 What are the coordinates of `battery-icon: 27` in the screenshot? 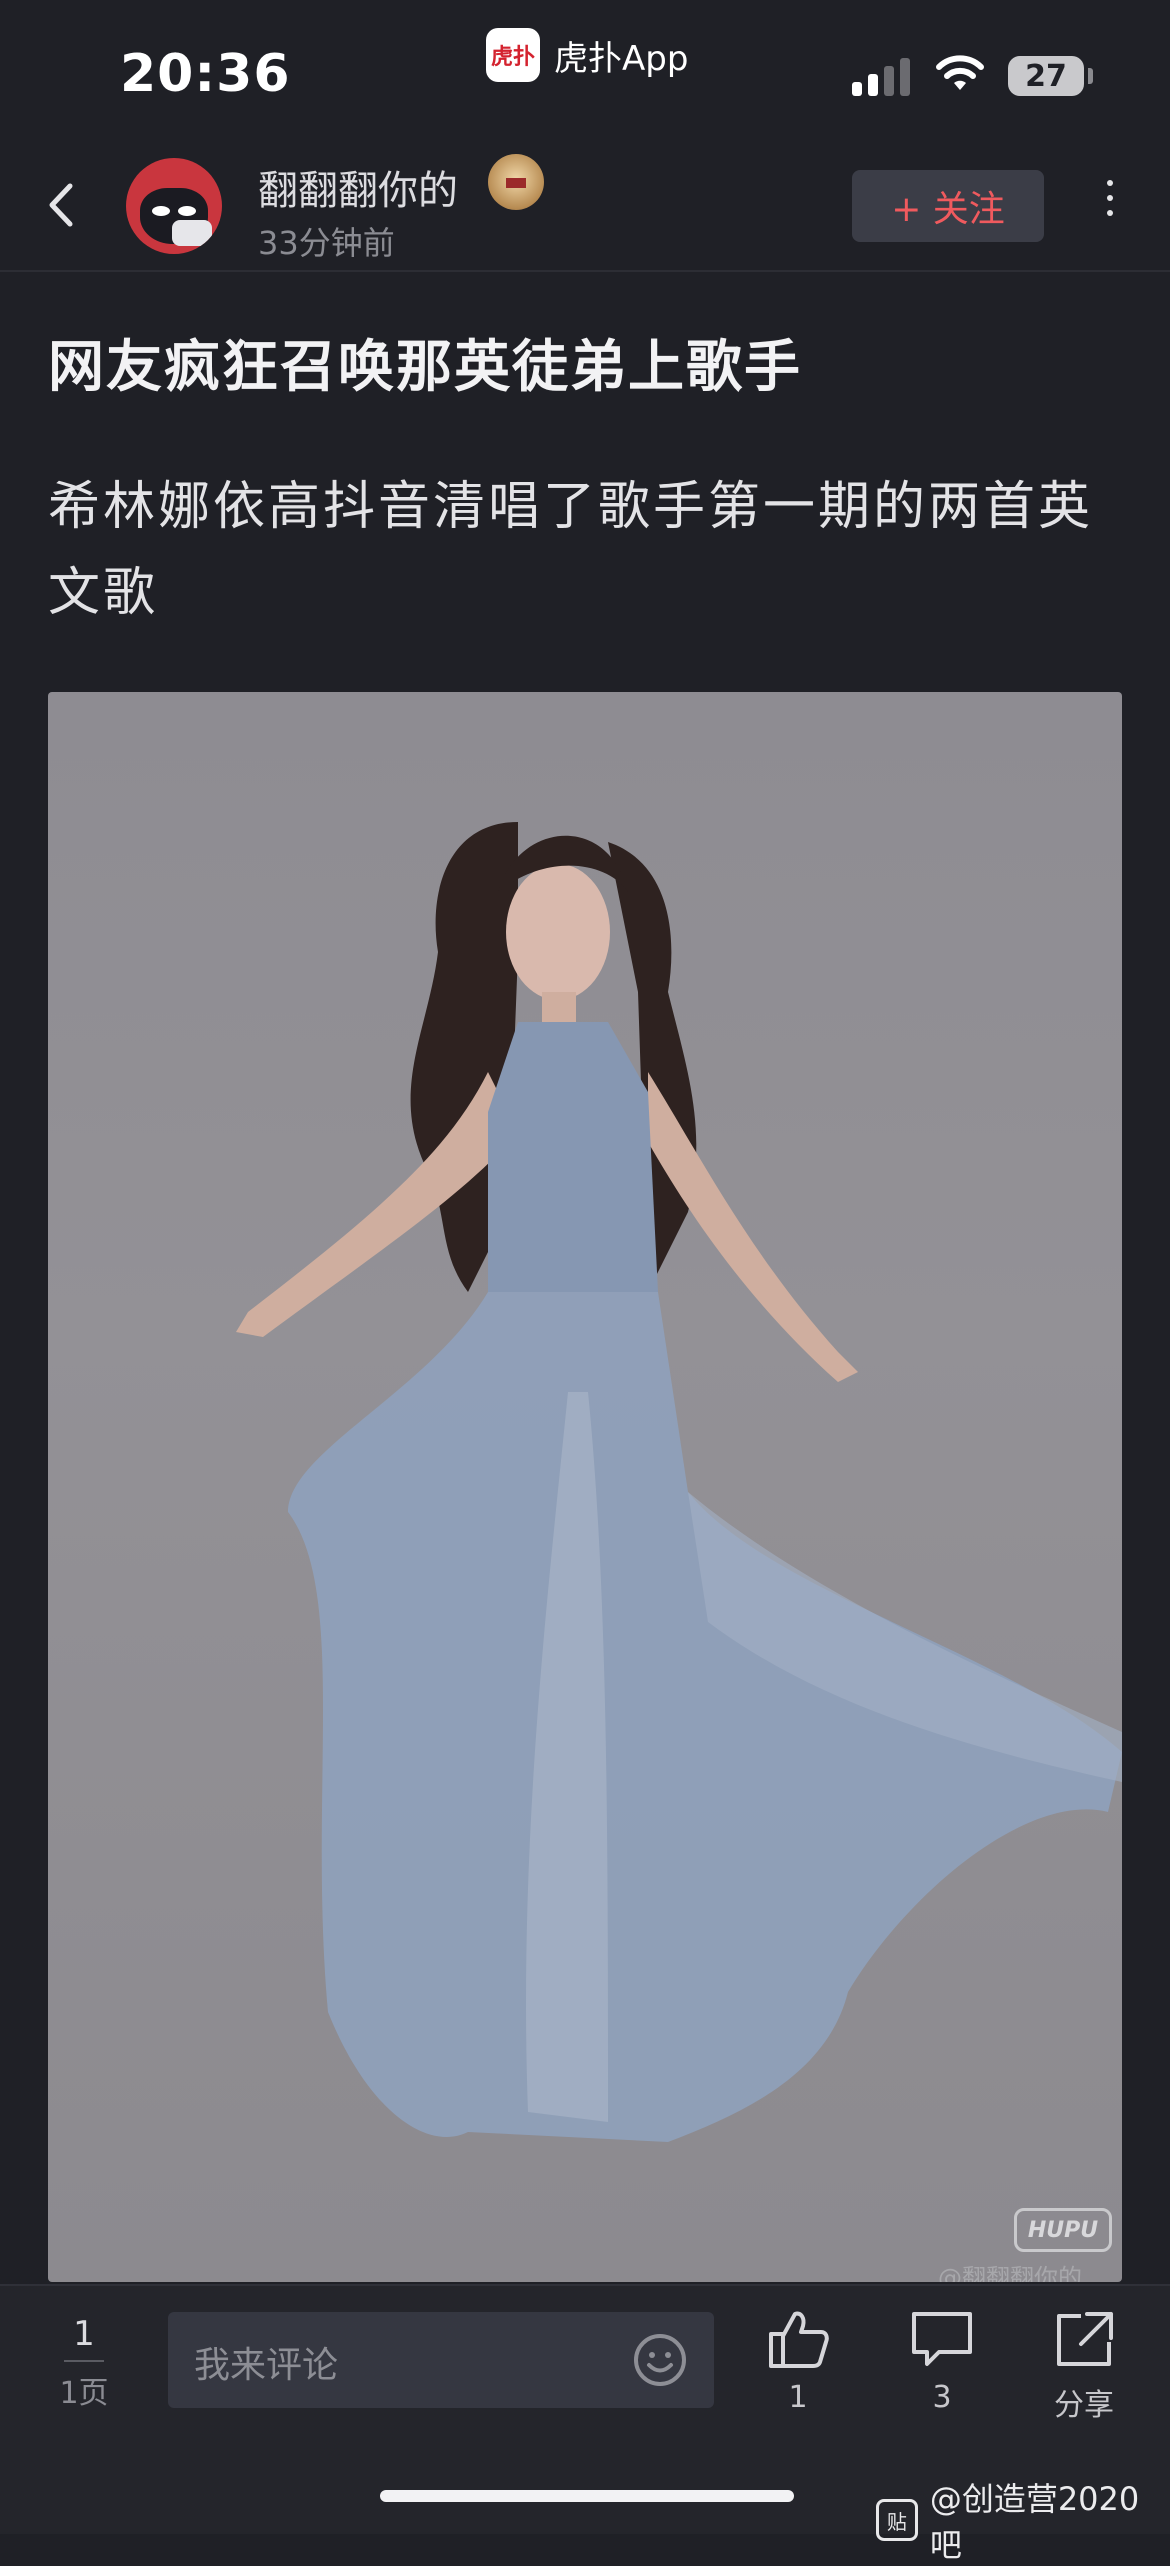 It's located at (1046, 76).